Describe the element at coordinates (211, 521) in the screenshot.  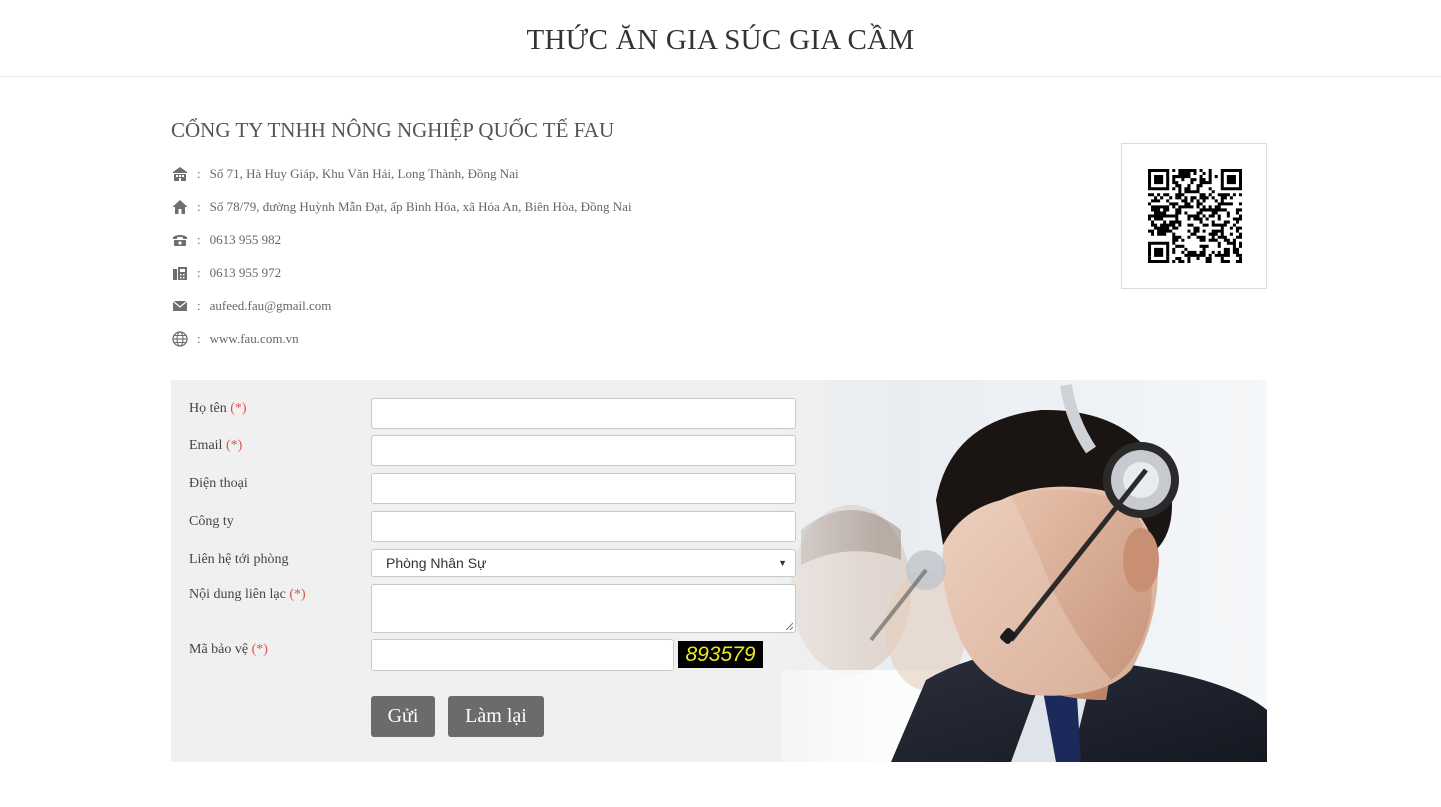
I see `company-label: Công ty` at that location.